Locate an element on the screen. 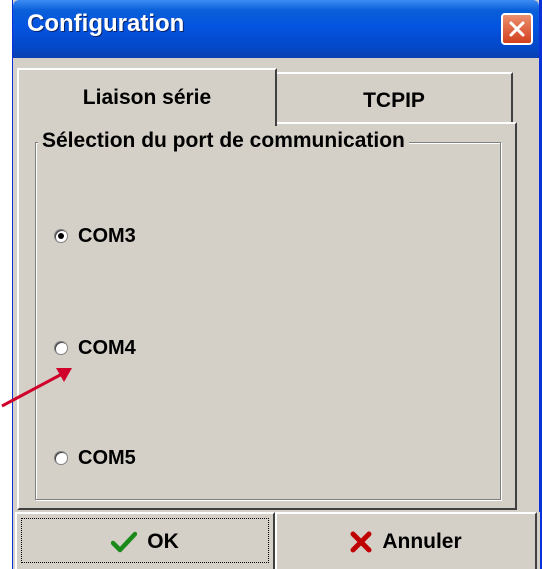  radio-com4: COM4 is located at coordinates (95, 348).